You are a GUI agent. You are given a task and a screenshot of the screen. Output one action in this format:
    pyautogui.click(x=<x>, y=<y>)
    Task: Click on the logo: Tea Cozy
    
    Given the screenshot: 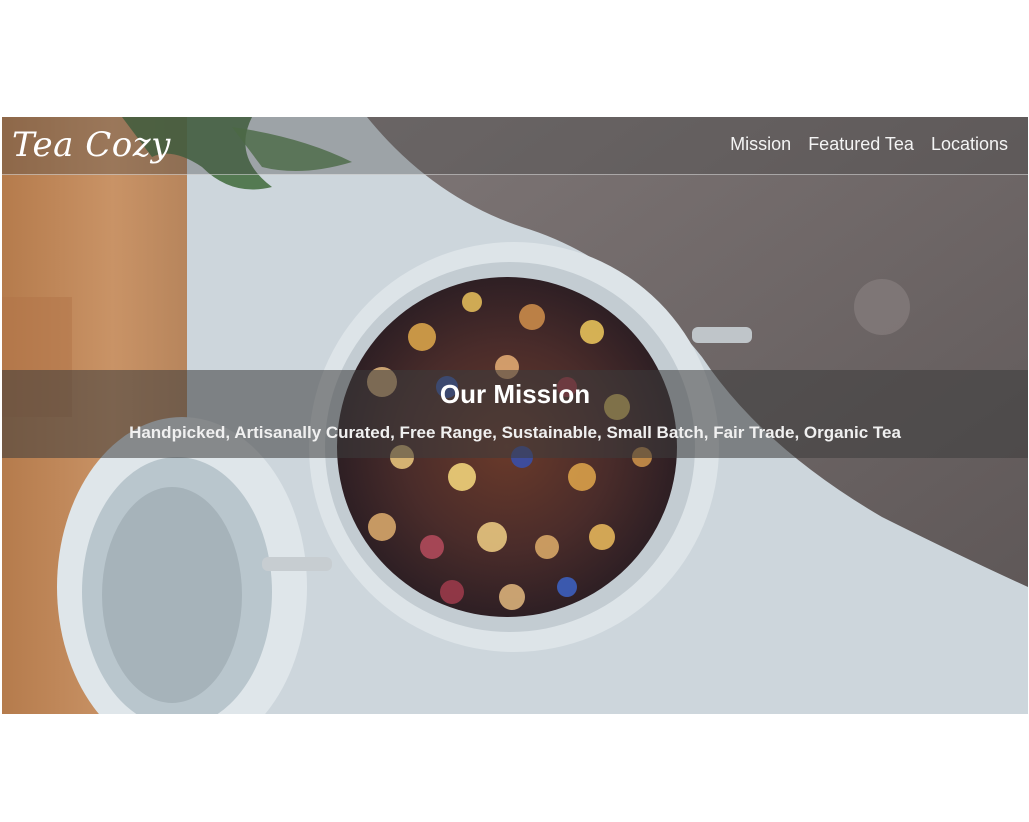 What is the action you would take?
    pyautogui.click(x=91, y=145)
    